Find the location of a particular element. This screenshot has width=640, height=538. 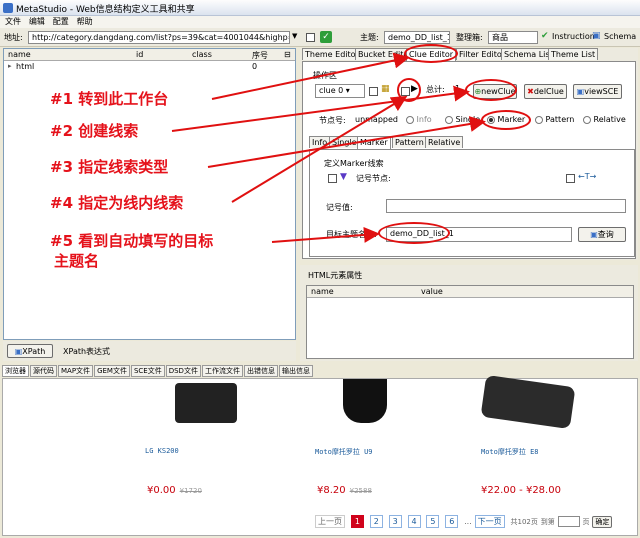

annotation-5-line2: 主题名 is located at coordinates (77, 261).